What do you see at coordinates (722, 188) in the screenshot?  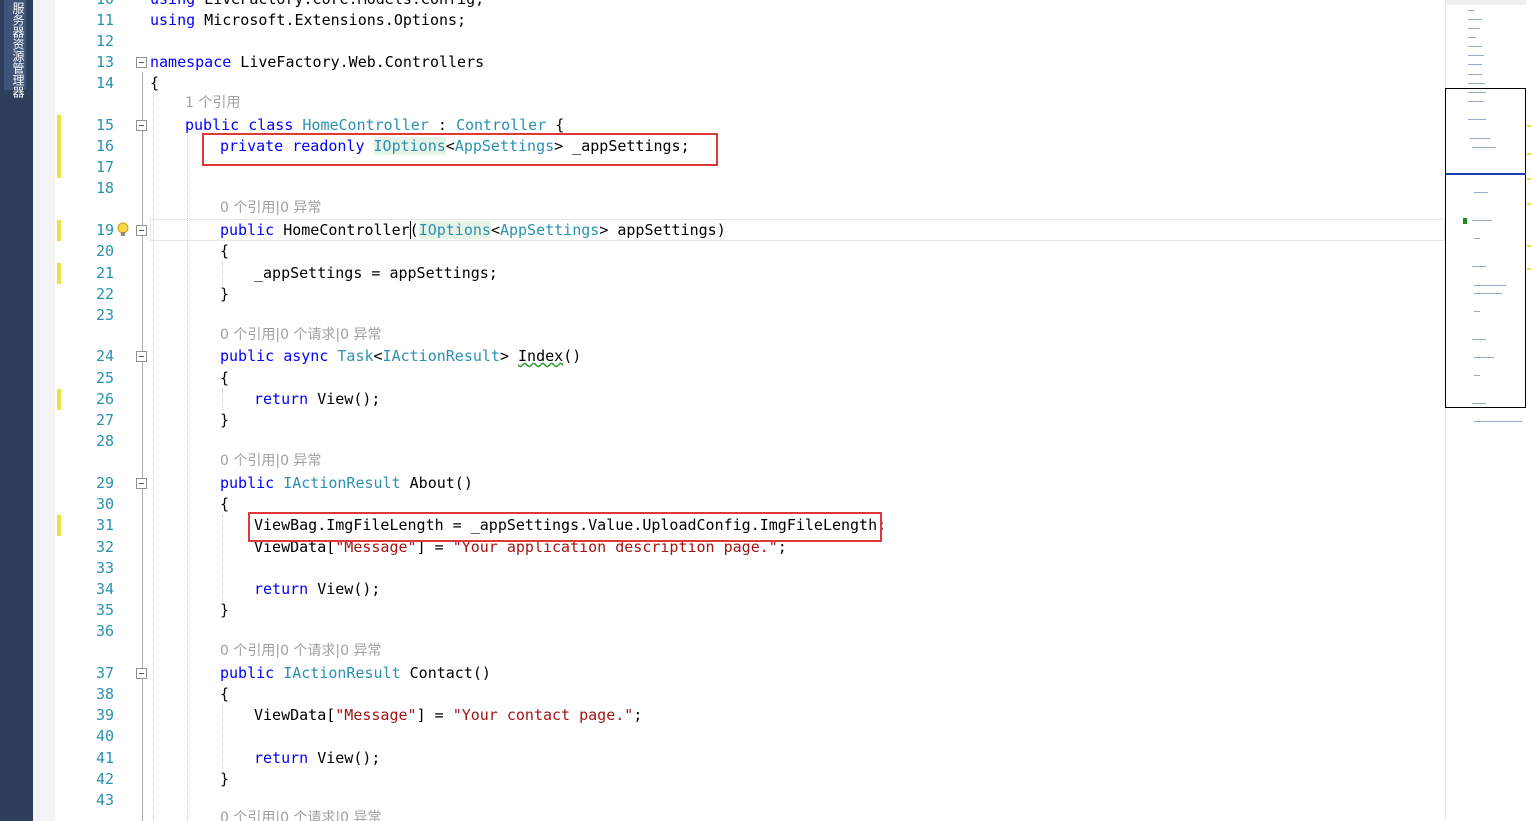 I see `code-line: 18` at bounding box center [722, 188].